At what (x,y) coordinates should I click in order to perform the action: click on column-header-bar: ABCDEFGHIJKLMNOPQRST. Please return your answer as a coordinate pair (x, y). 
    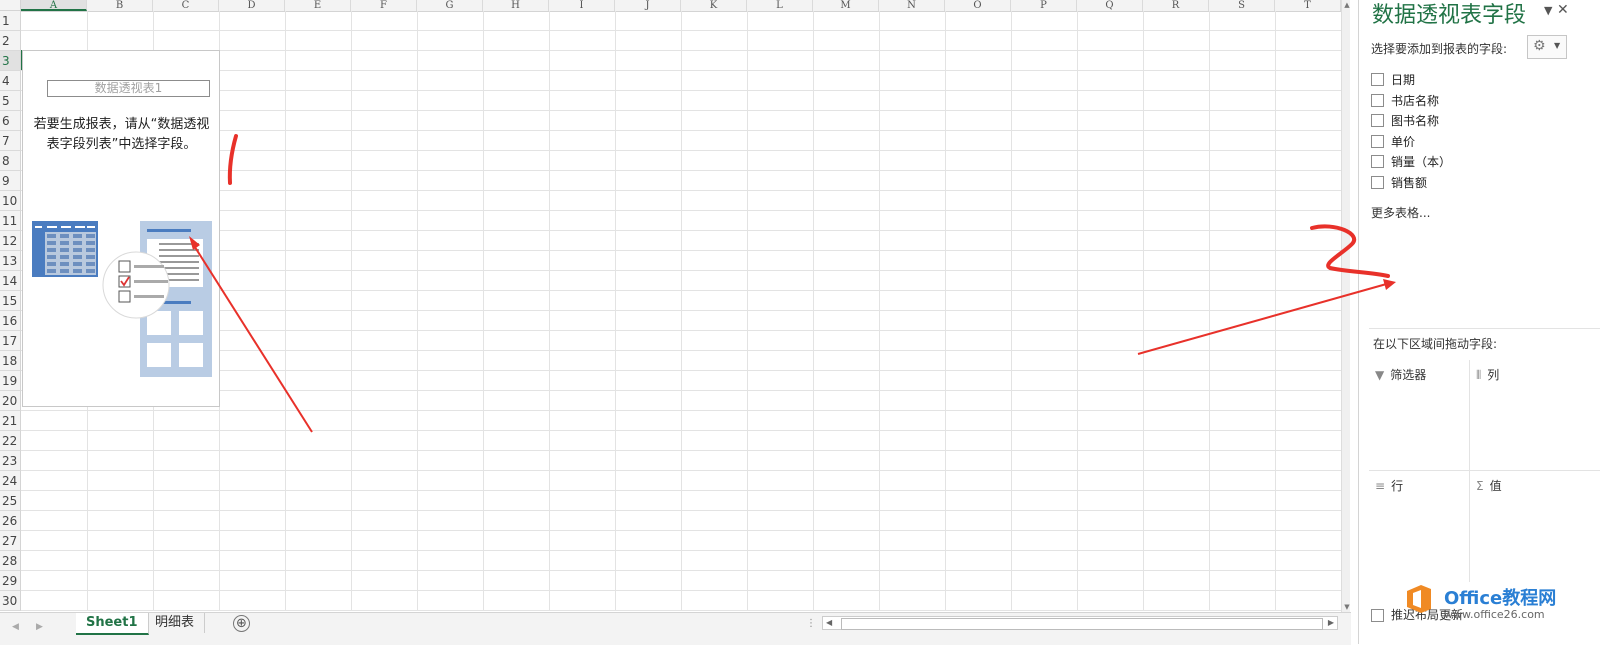
    Looking at the image, I should click on (675, 6).